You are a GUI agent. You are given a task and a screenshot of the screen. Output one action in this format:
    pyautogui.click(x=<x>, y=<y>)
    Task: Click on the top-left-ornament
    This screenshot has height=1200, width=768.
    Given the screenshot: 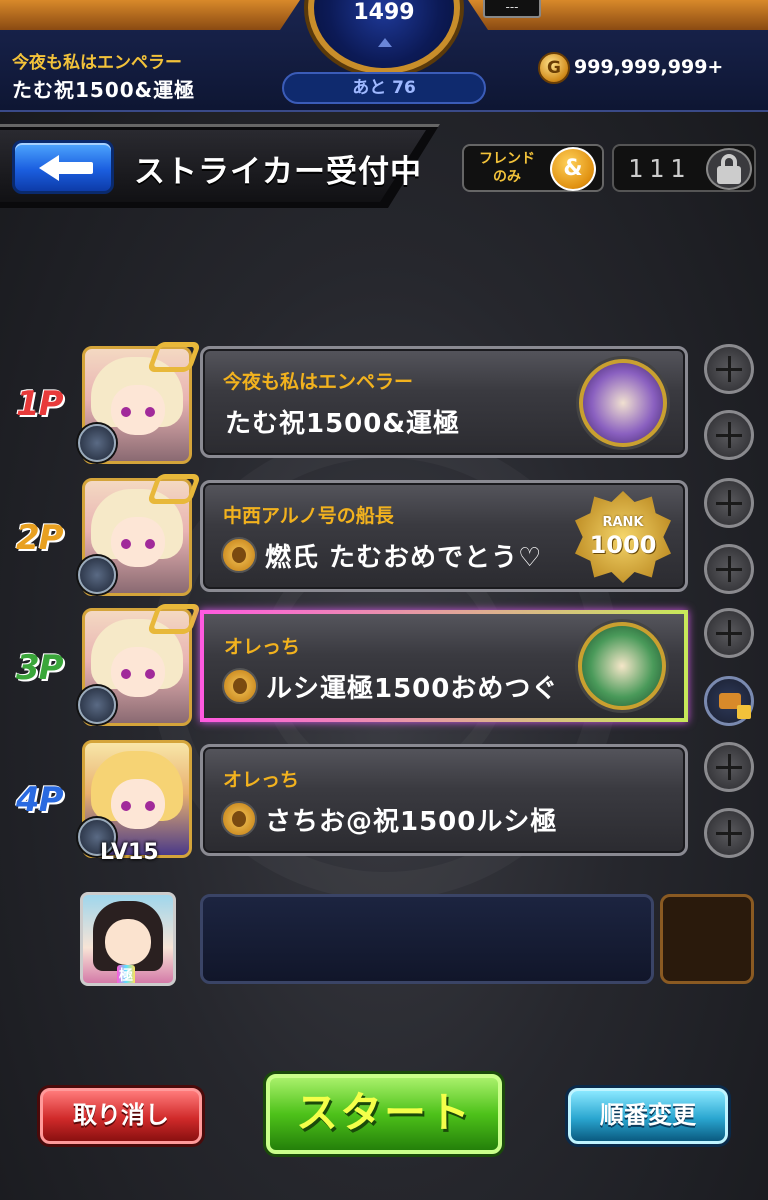 What is the action you would take?
    pyautogui.click(x=150, y=15)
    